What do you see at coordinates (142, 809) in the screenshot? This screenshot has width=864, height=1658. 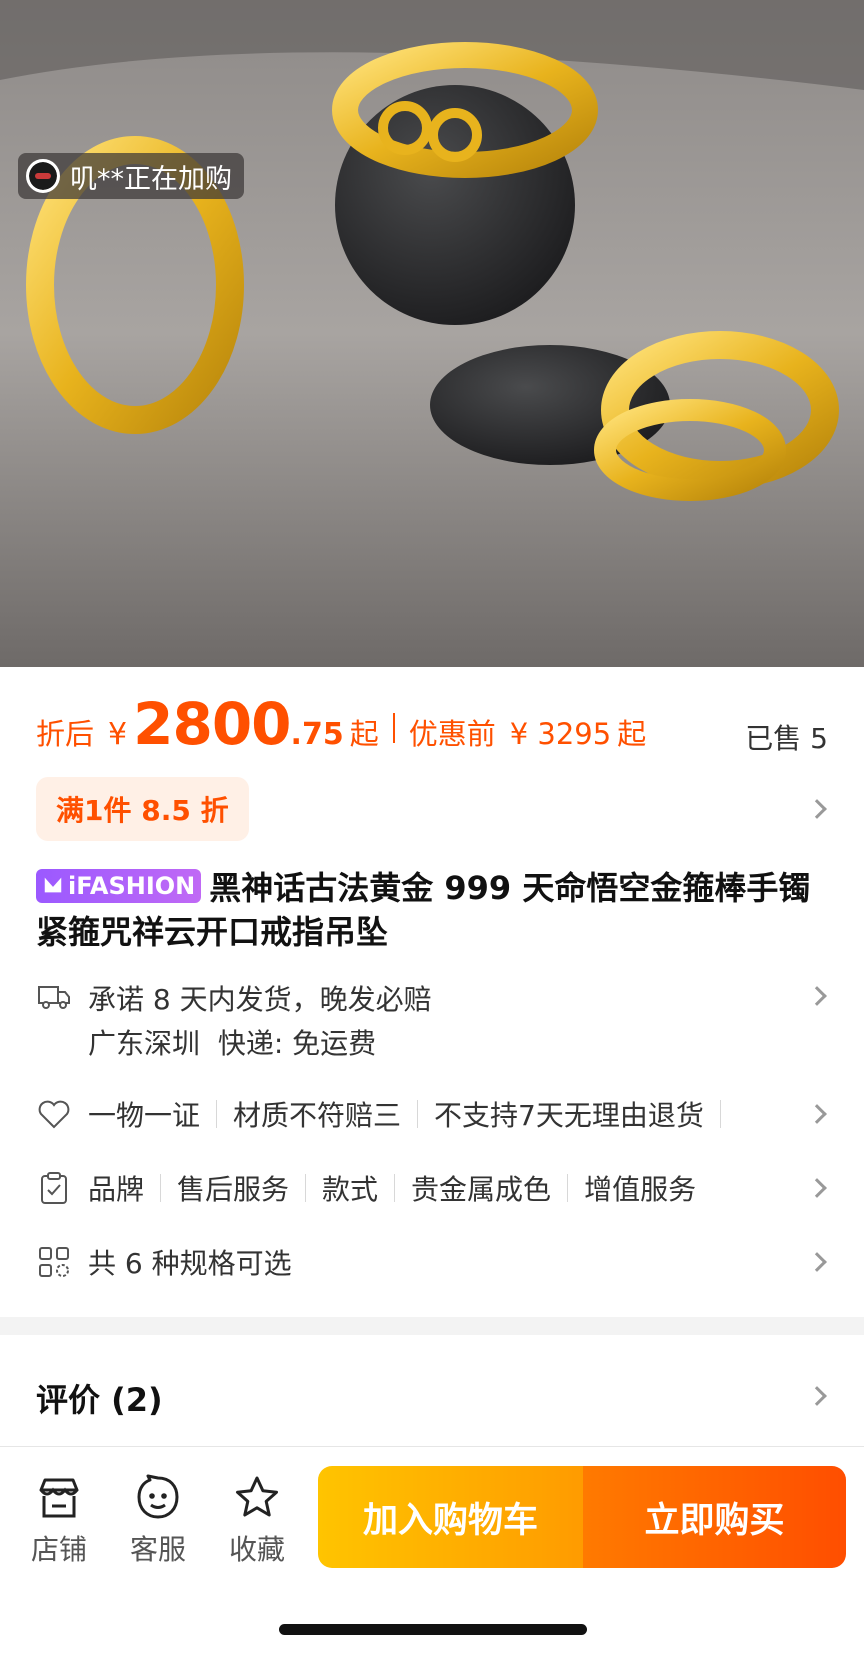 I see `discount-tag: 满1件 8.5 折` at bounding box center [142, 809].